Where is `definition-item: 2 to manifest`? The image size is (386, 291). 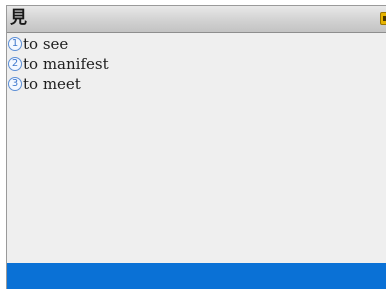
definition-item: 2 to manifest is located at coordinates (196, 64).